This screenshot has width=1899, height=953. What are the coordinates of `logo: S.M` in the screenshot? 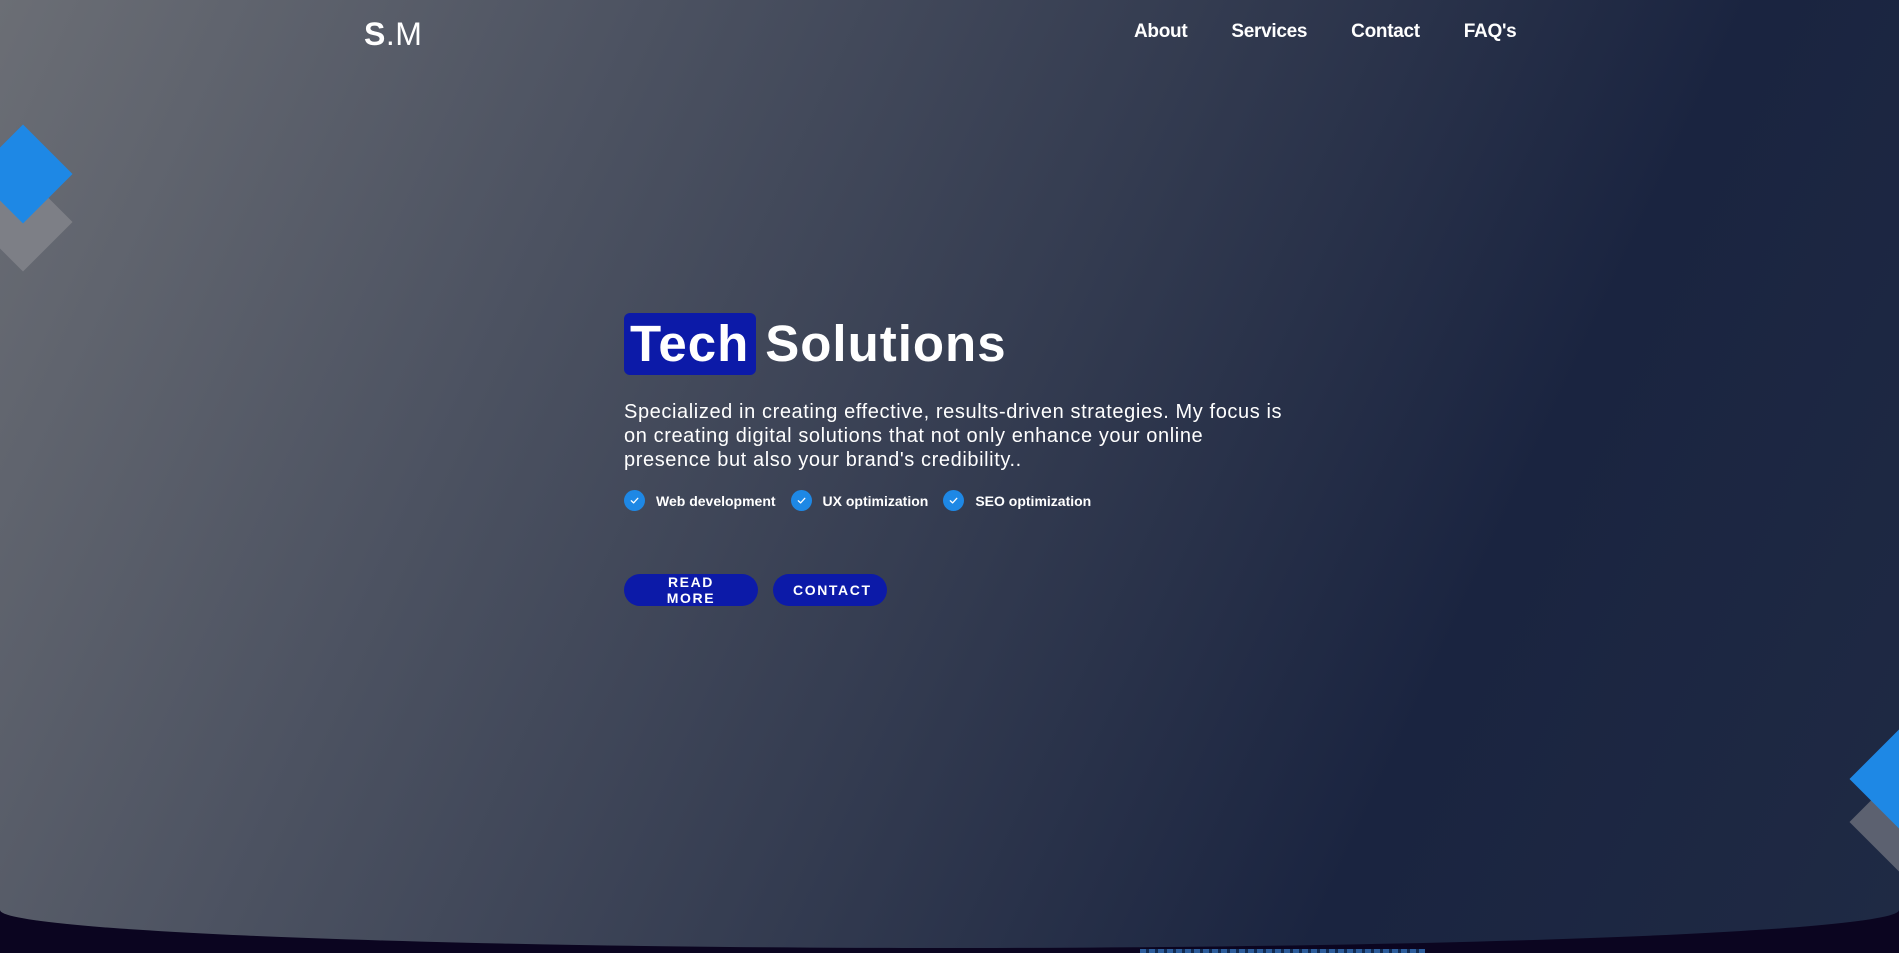 It's located at (393, 34).